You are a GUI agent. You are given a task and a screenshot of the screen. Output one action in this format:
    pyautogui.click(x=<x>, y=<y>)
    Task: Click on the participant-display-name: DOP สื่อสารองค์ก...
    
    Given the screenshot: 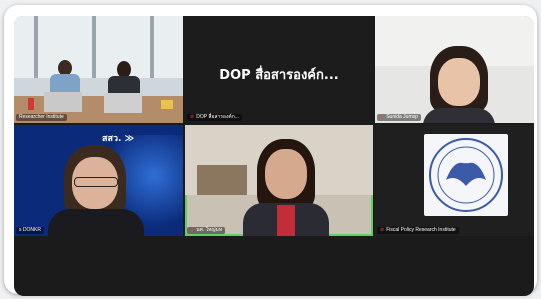 What is the action you would take?
    pyautogui.click(x=279, y=75)
    